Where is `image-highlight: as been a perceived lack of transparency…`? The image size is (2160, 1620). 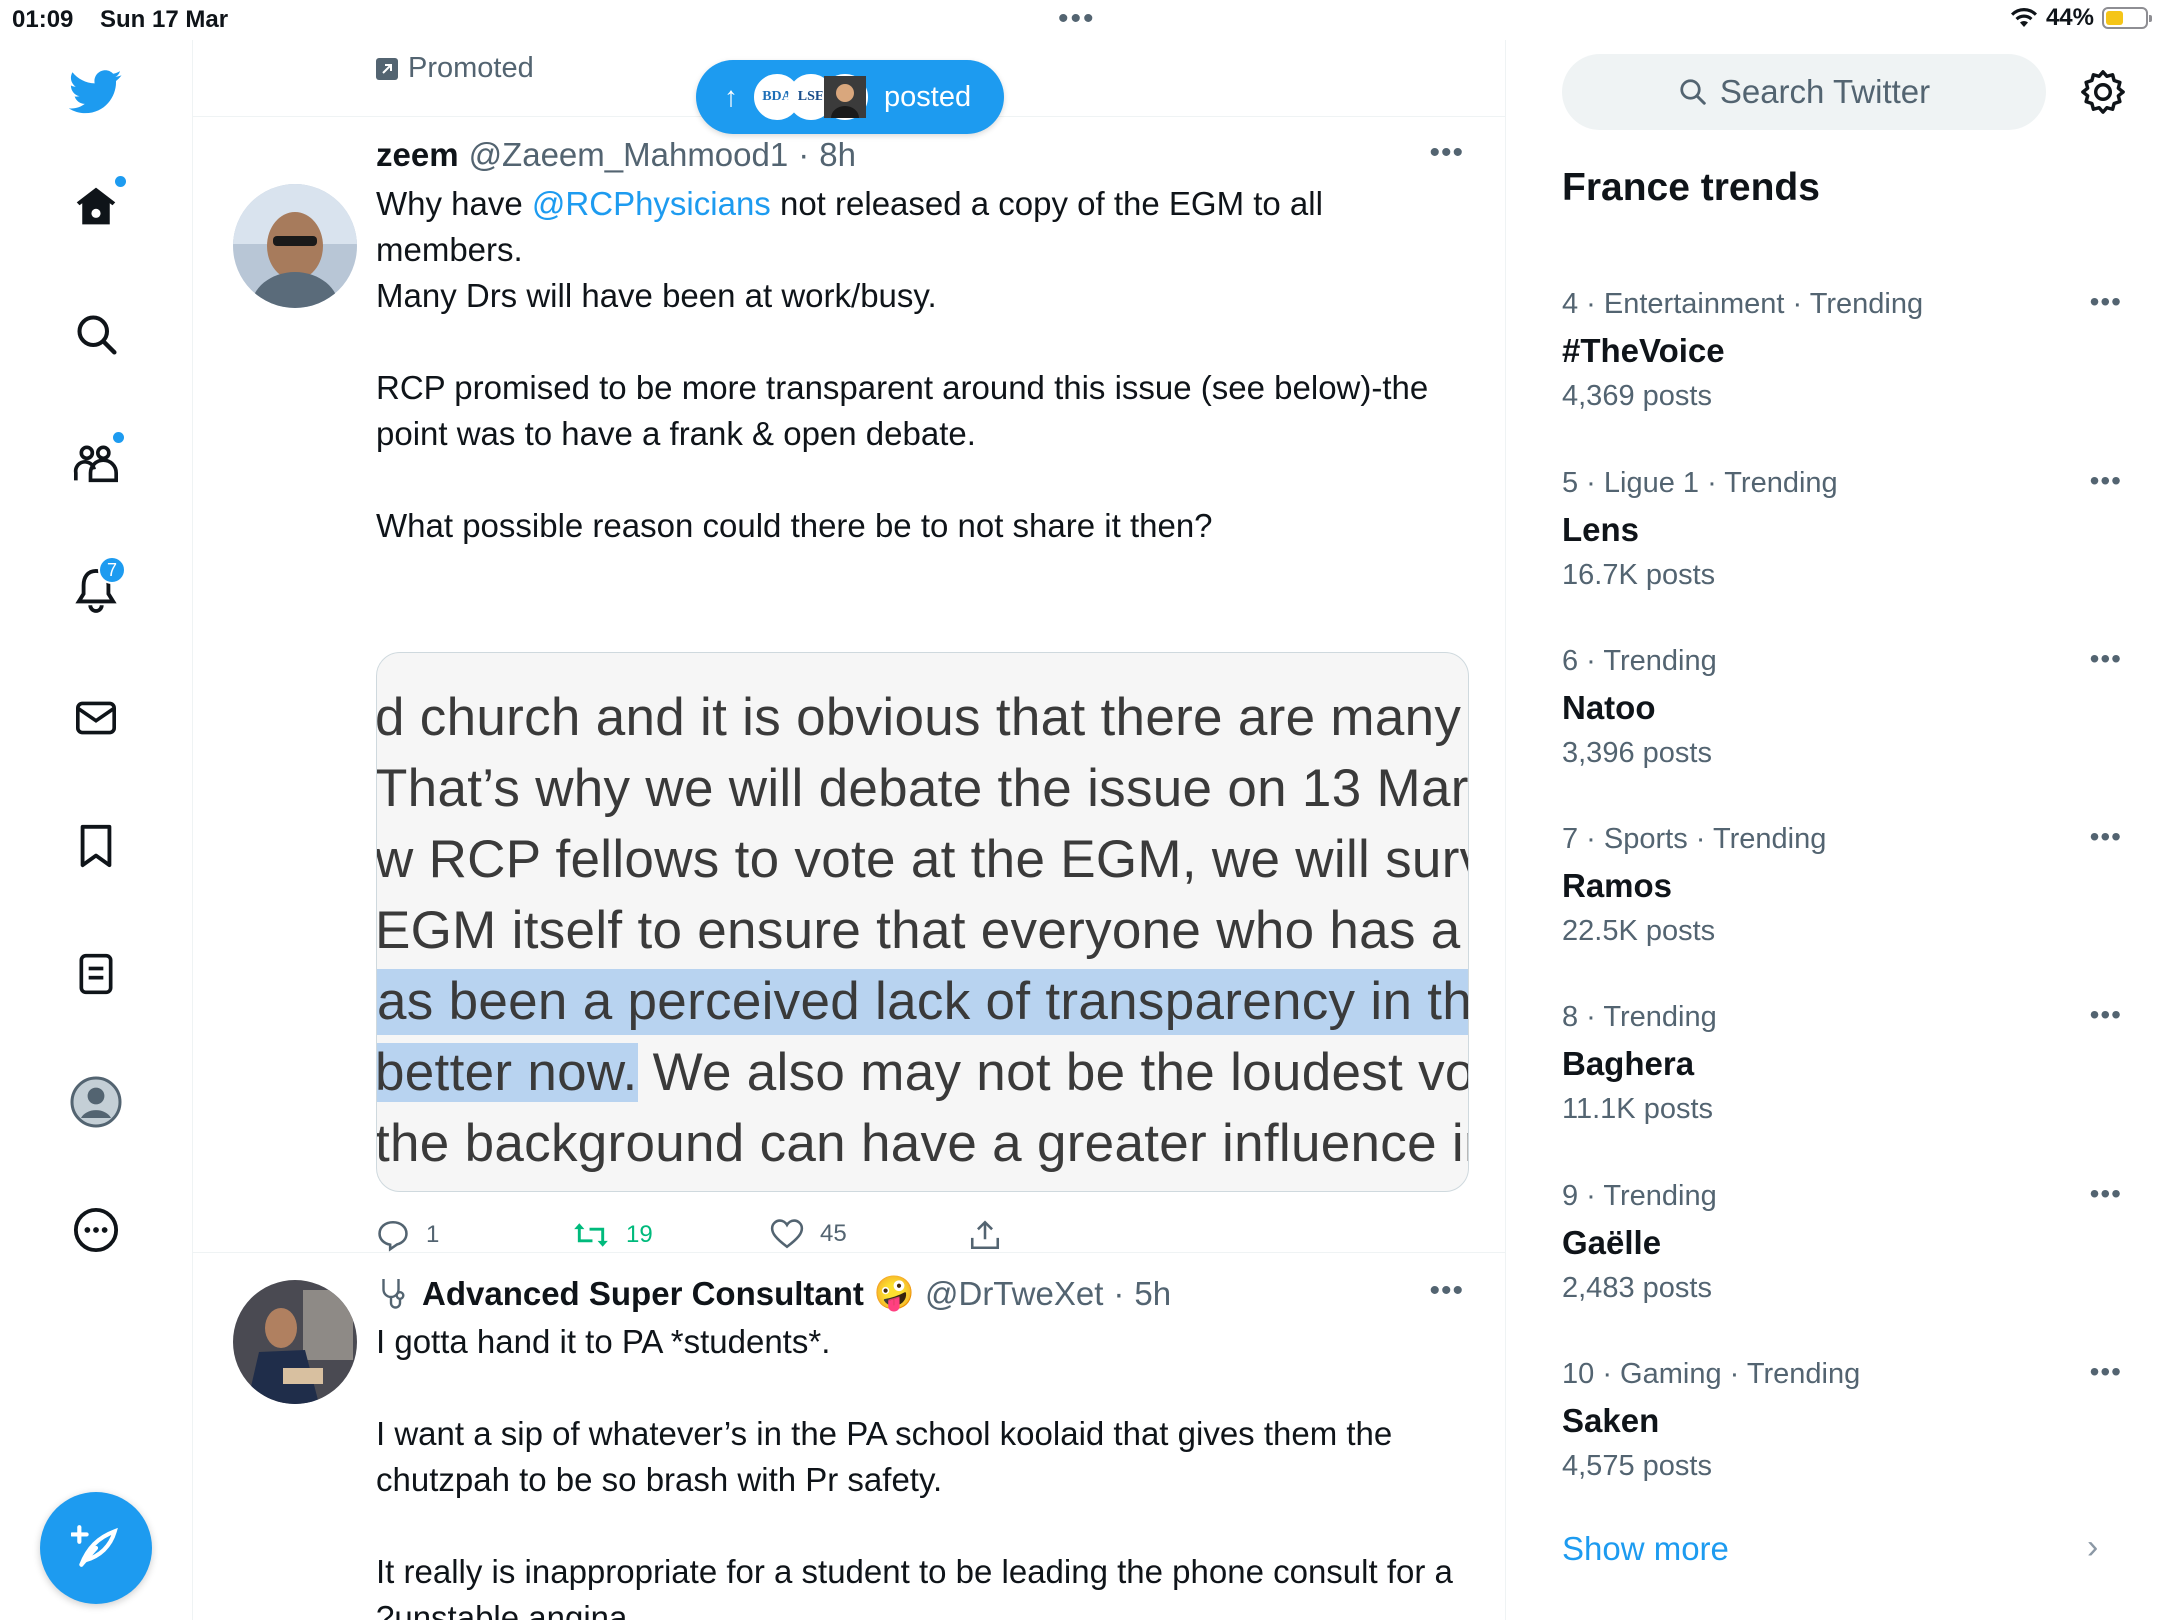
image-highlight: as been a perceived lack of transparency… is located at coordinates (922, 1002).